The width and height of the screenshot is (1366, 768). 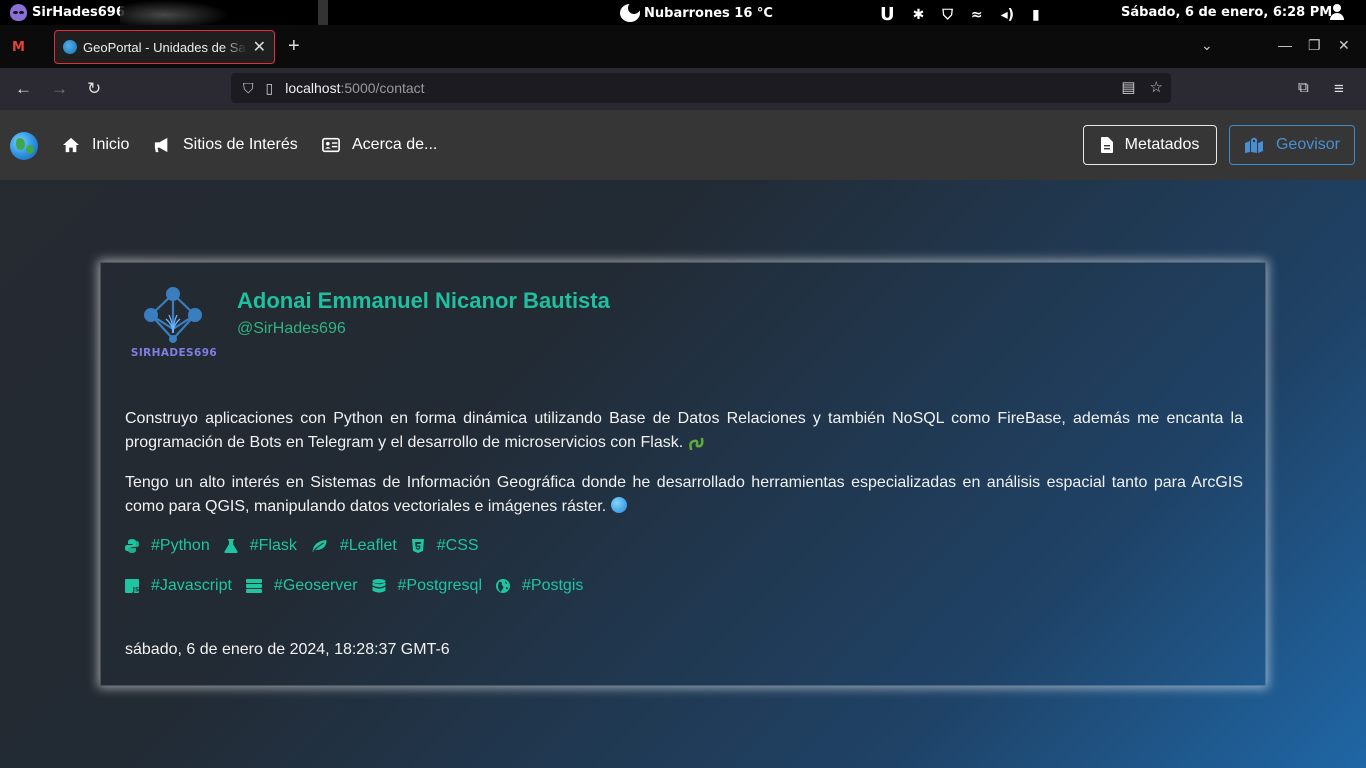 What do you see at coordinates (70, 47) in the screenshot?
I see `globe-favicon-icon` at bounding box center [70, 47].